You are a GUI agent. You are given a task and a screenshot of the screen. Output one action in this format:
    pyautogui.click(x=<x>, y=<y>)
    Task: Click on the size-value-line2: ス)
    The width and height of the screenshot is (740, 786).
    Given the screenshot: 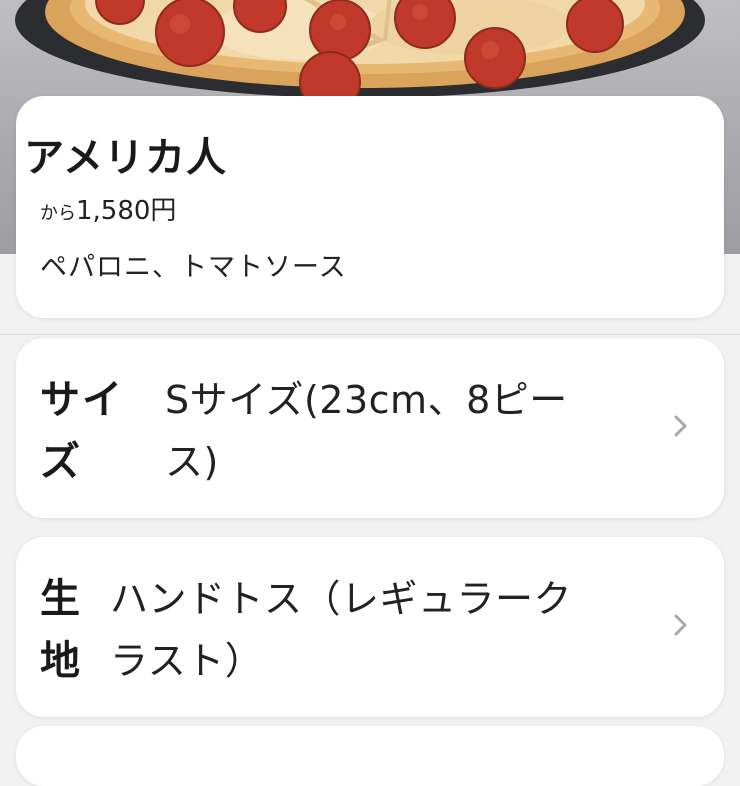 What is the action you would take?
    pyautogui.click(x=192, y=462)
    